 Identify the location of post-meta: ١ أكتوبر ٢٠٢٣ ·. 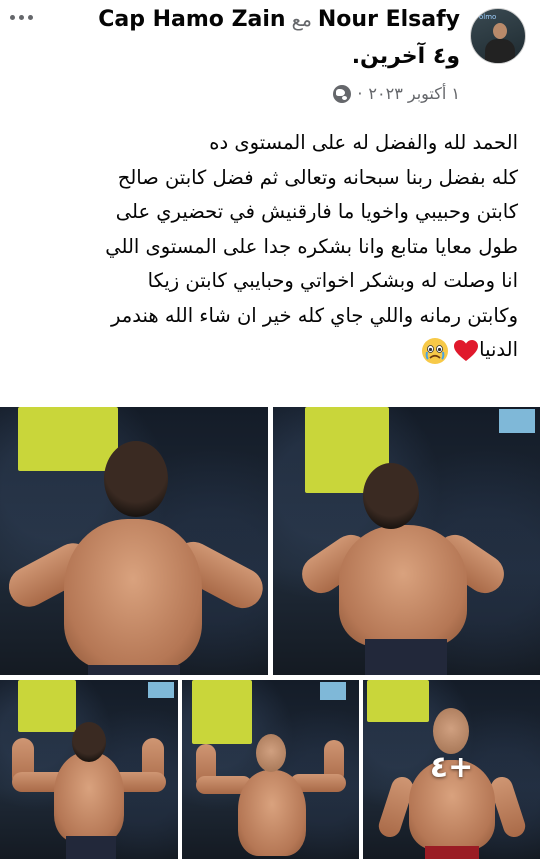
(396, 93).